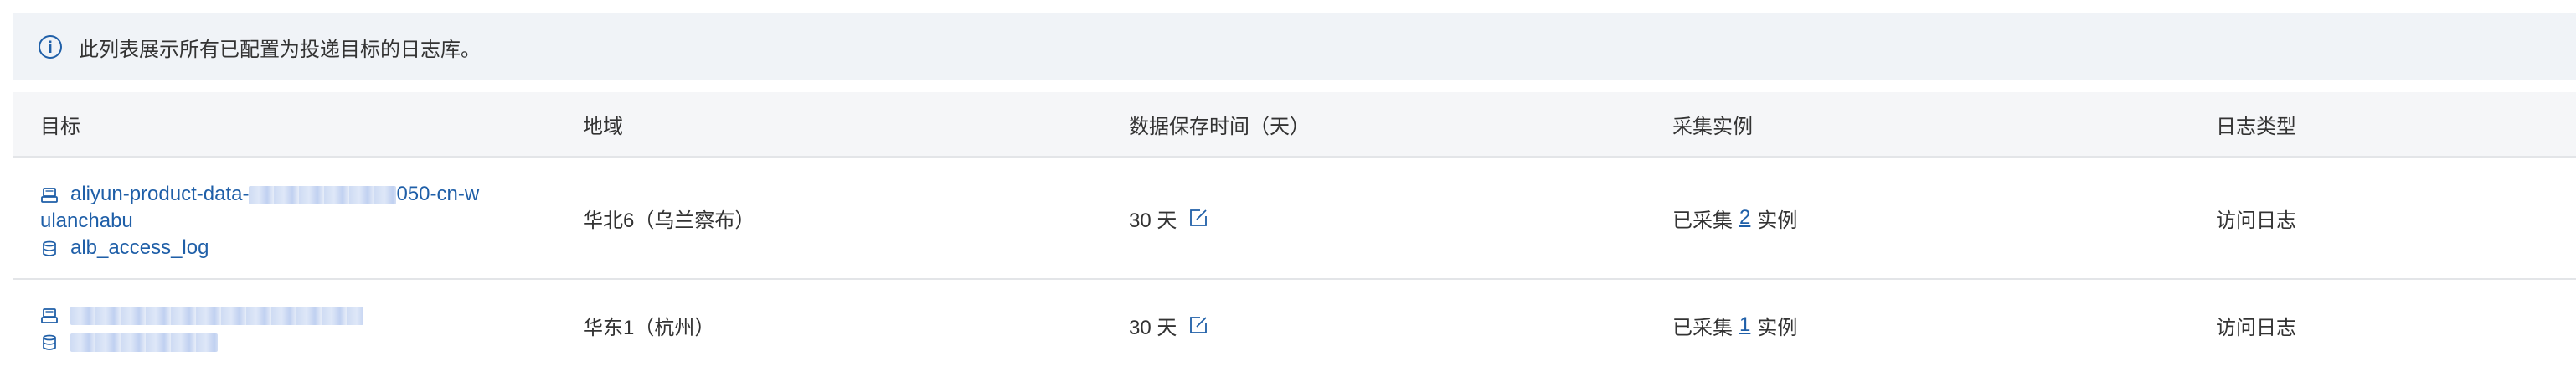  I want to click on project-name-prefix: aliyun-product-data-, so click(160, 194).